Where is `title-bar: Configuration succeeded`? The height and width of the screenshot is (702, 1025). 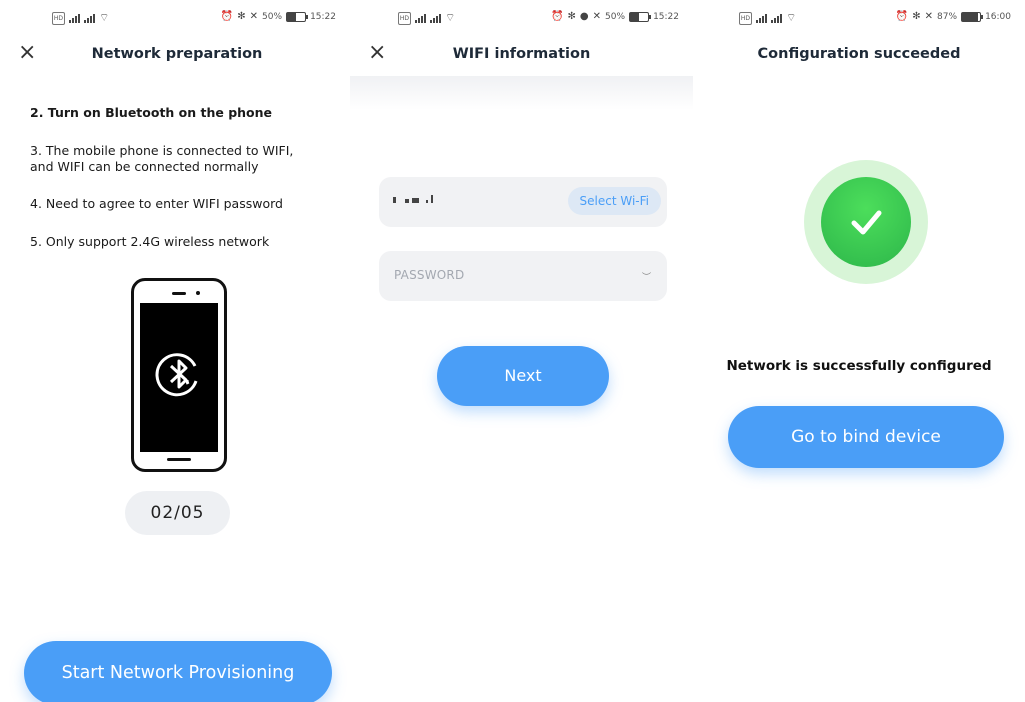
title-bar: Configuration succeeded is located at coordinates (859, 56).